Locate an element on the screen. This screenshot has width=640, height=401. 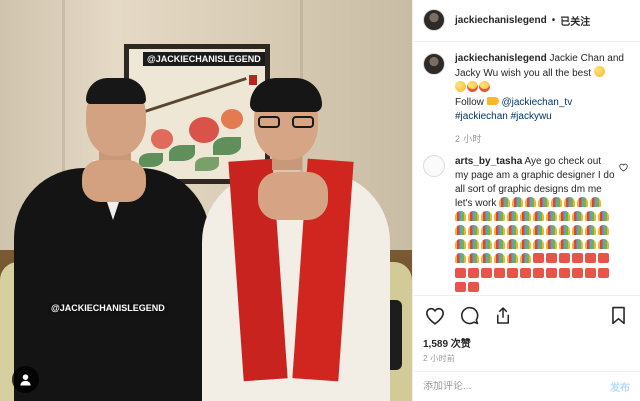
follow-status-button: 已关注 is located at coordinates (575, 20).